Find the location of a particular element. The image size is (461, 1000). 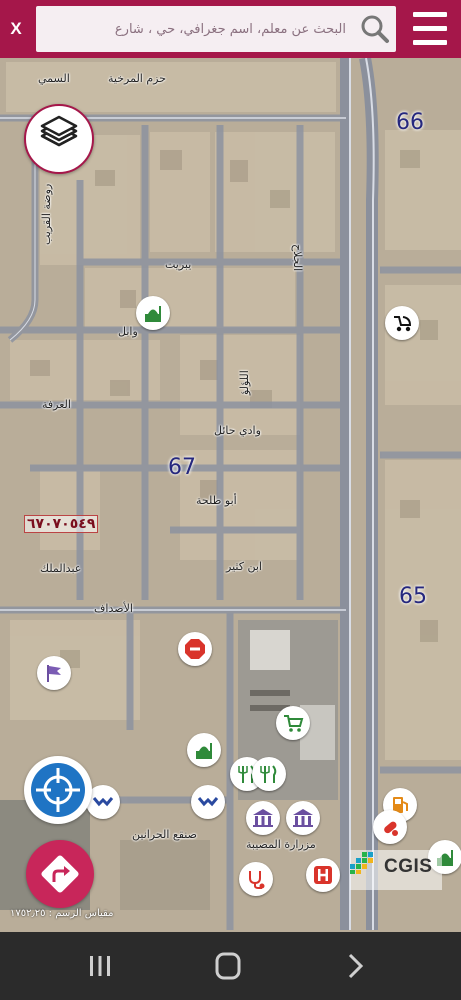

street-label: صنقع الحرانين is located at coordinates (164, 834).